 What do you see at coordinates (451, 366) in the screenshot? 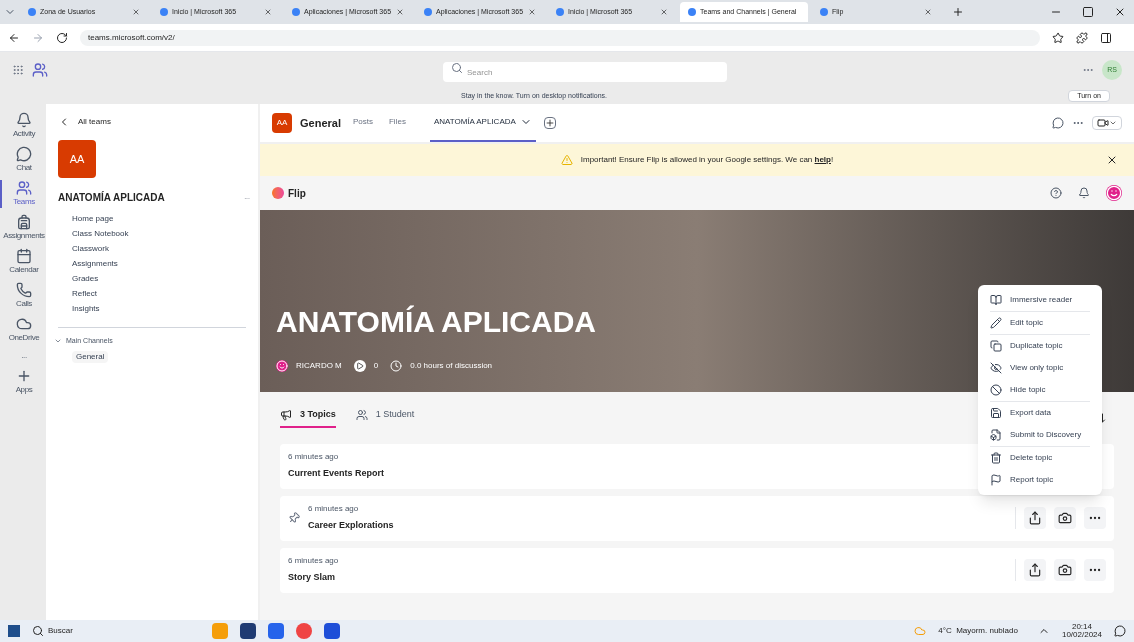
I see `discussion-hours: 0.0 hours of discussion` at bounding box center [451, 366].